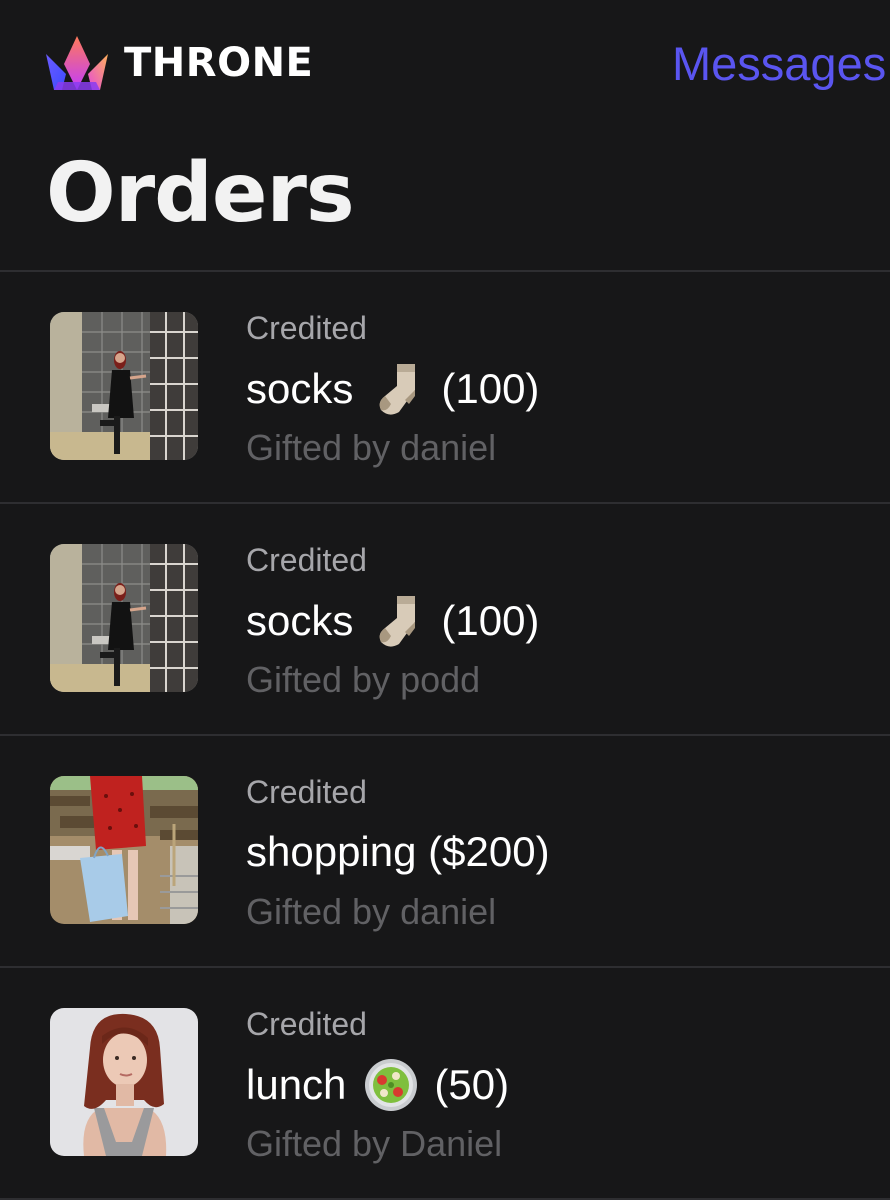  What do you see at coordinates (363, 679) in the screenshot?
I see `order-gifter: Gifted by podd` at bounding box center [363, 679].